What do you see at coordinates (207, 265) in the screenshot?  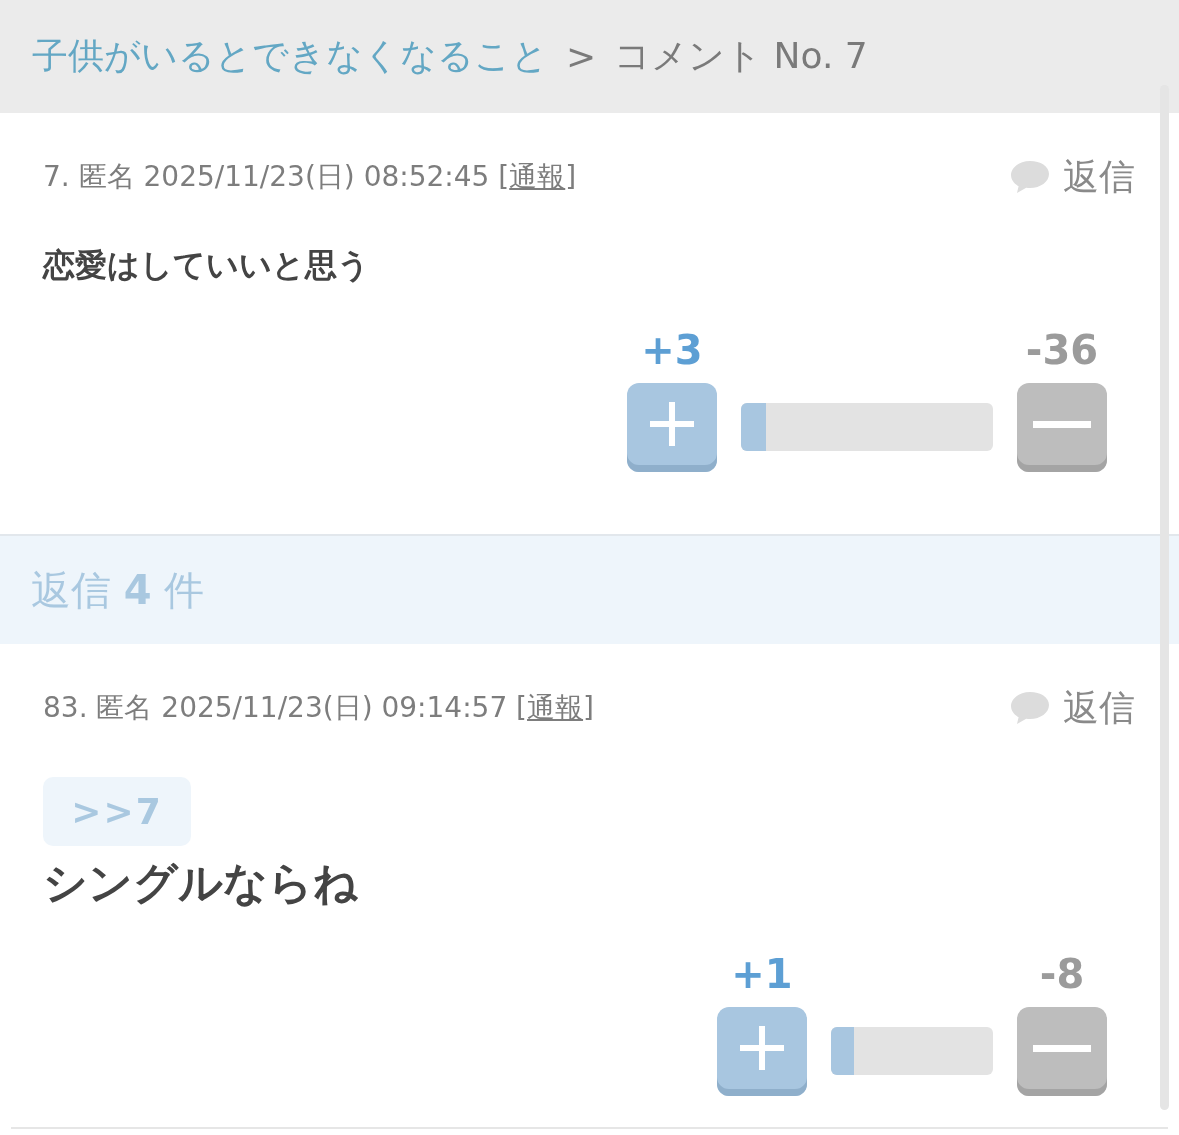 I see `comment-text: 恋愛はしていいと思う` at bounding box center [207, 265].